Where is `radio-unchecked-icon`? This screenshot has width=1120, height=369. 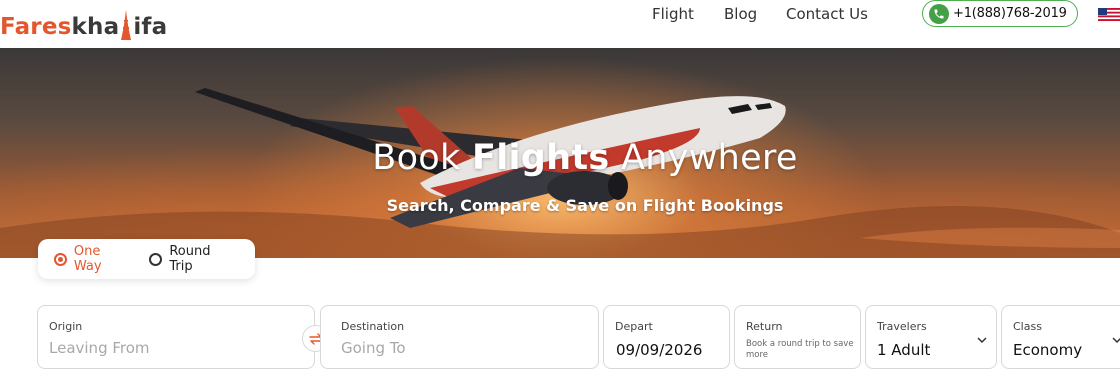 radio-unchecked-icon is located at coordinates (156, 259).